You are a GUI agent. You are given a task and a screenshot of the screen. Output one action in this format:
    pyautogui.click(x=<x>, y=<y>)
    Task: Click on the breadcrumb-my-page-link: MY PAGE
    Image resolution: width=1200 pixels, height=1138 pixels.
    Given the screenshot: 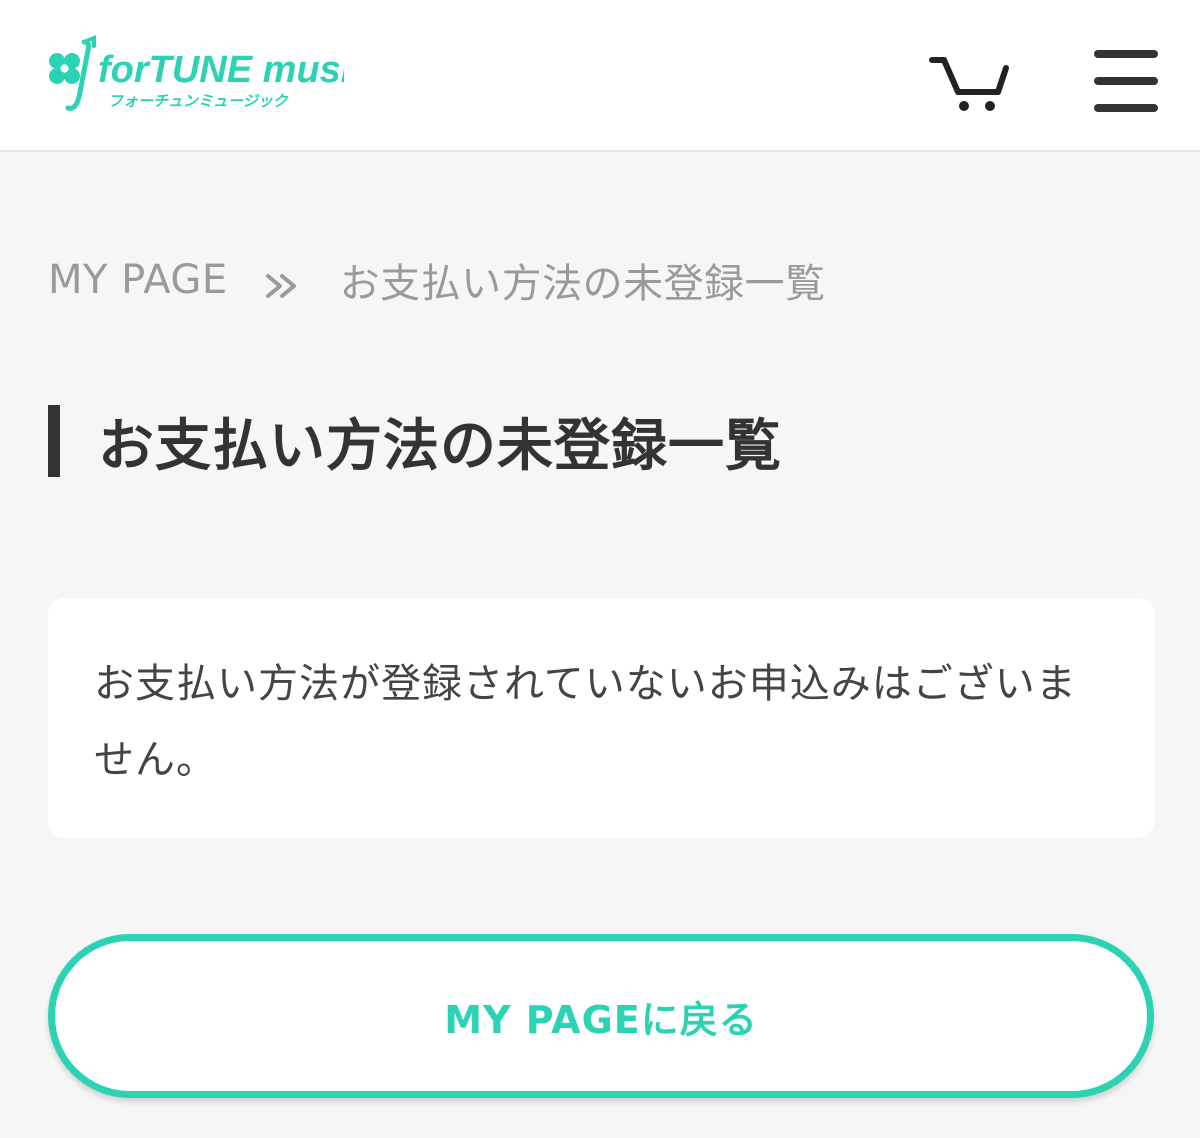 What is the action you would take?
    pyautogui.click(x=138, y=280)
    